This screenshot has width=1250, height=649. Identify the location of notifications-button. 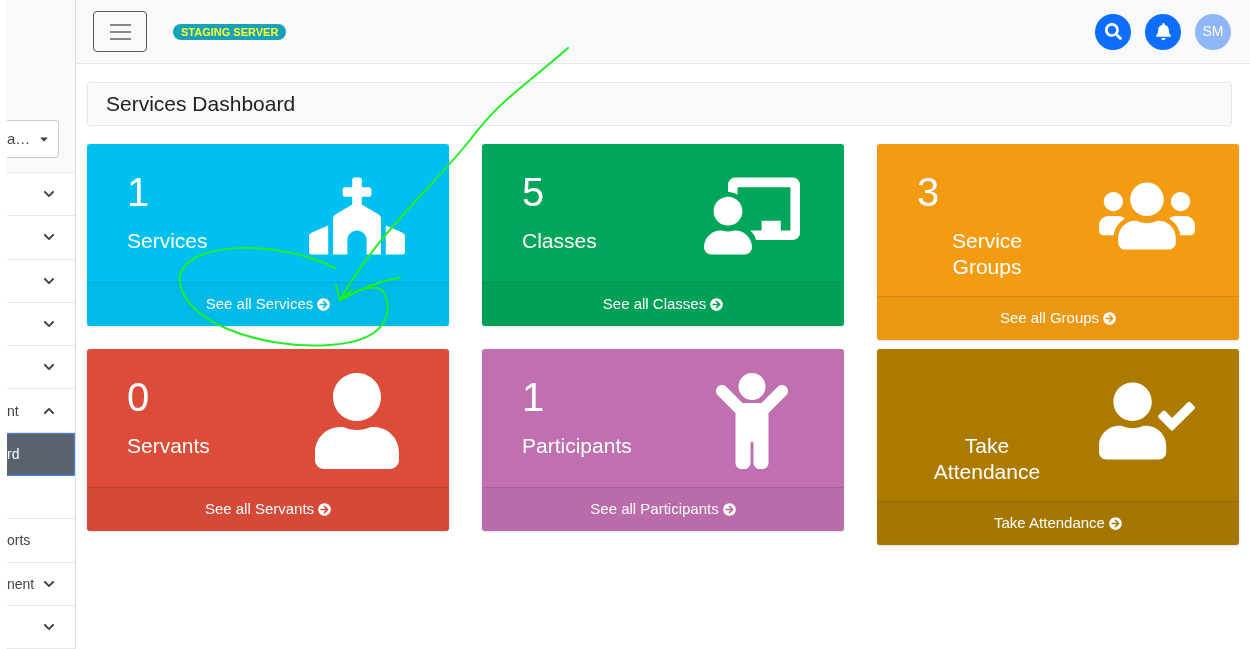
(1163, 31).